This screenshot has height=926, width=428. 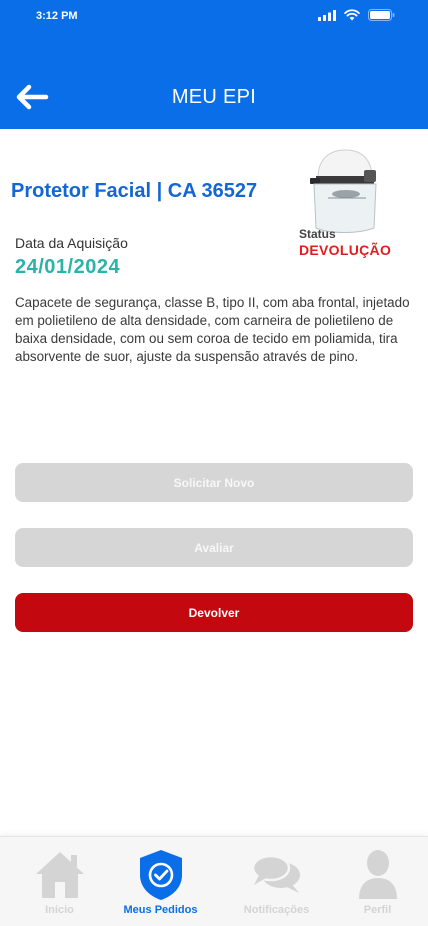 I want to click on signal-icon, so click(x=327, y=15).